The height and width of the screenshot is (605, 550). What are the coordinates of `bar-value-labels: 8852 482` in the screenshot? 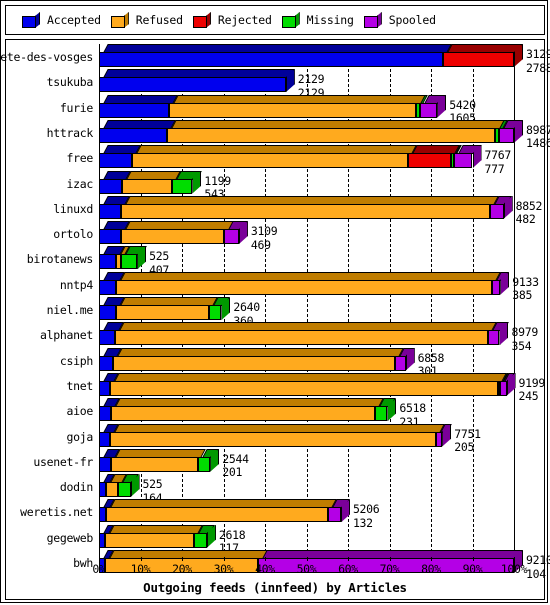 It's located at (529, 213).